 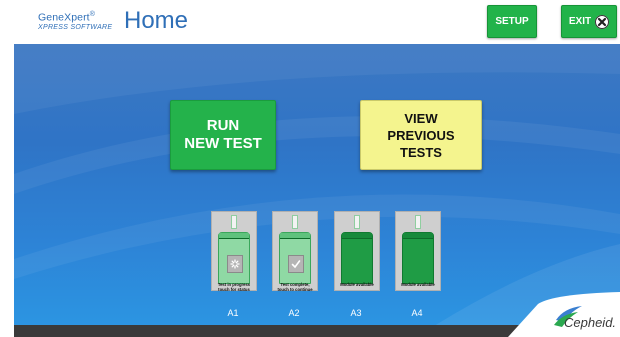 What do you see at coordinates (564, 314) in the screenshot?
I see `cepheid-logo: Cepheid.` at bounding box center [564, 314].